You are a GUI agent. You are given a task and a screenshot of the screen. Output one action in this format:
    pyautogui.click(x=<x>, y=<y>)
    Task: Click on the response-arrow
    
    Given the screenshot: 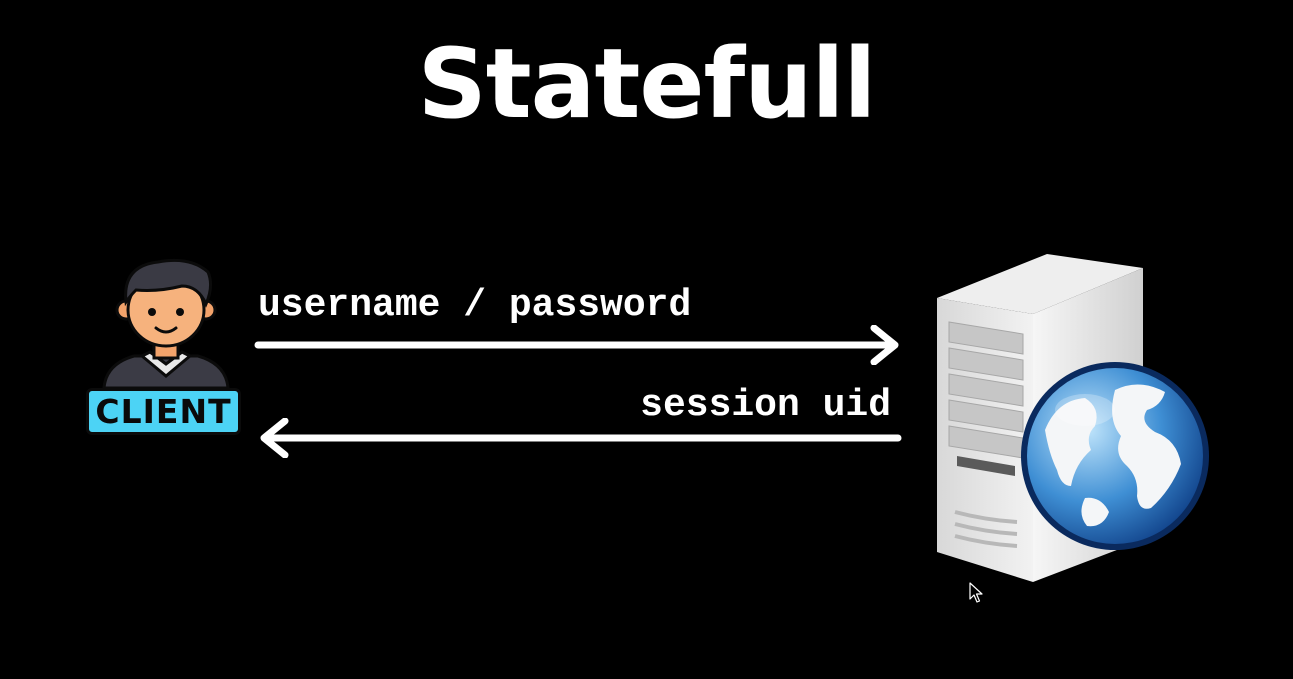 What is the action you would take?
    pyautogui.click(x=581, y=438)
    